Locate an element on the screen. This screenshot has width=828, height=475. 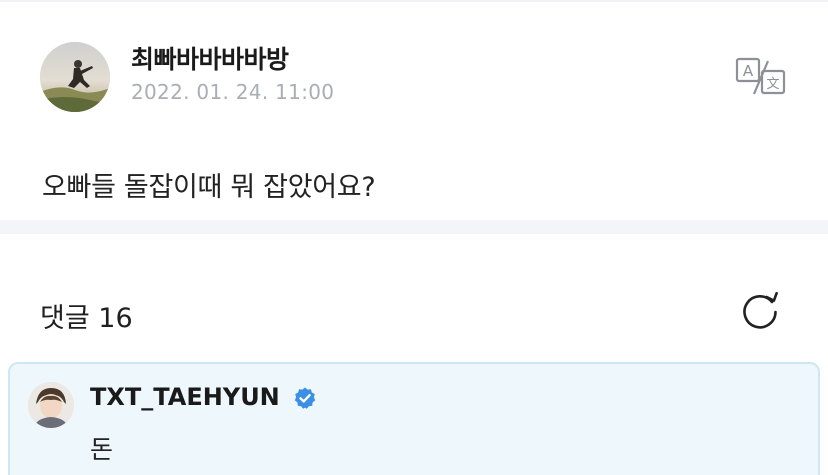
author-name: 최빠바바바바방 is located at coordinates (210, 58).